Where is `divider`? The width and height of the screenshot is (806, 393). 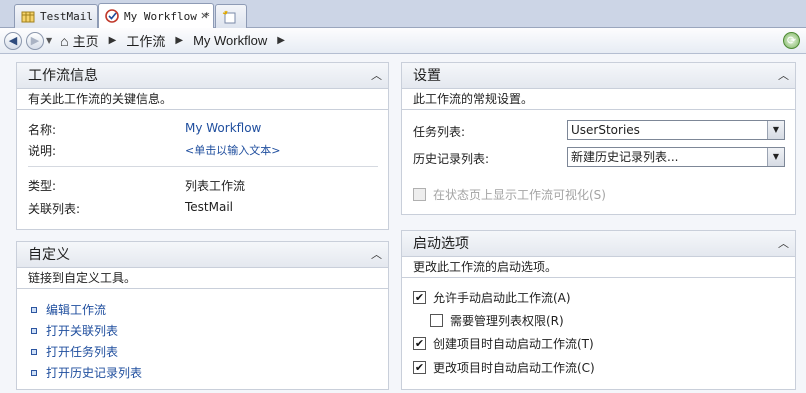 divider is located at coordinates (203, 166).